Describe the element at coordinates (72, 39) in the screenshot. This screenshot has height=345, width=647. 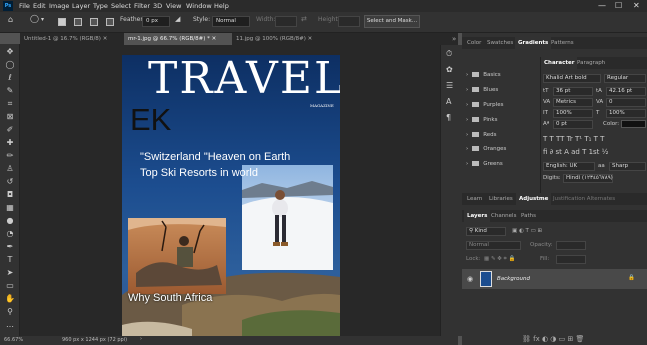
I see `tab-untitled-1: Untitled-1 @ 16.7% (RGB/8) ✕` at that location.